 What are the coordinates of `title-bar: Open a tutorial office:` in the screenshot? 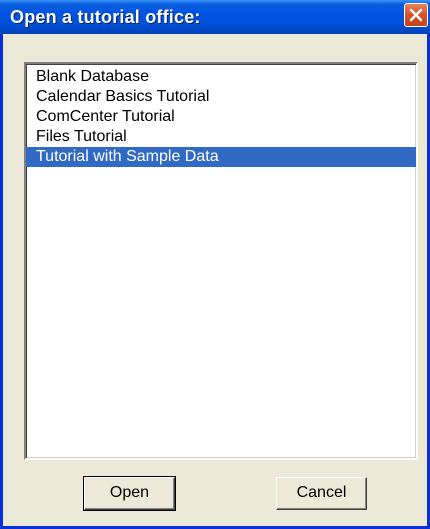 It's located at (215, 17).